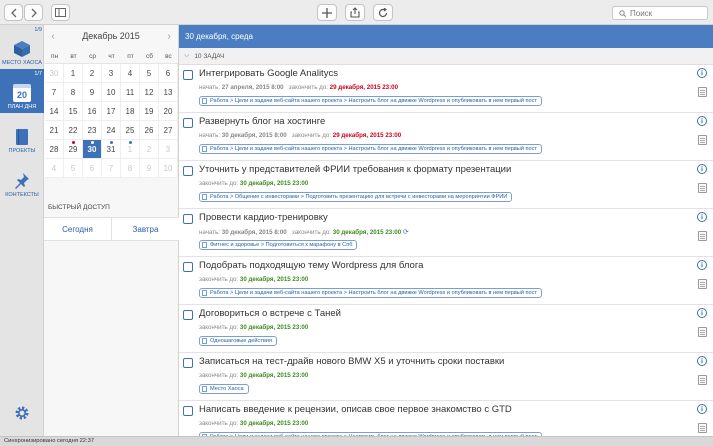 The height and width of the screenshot is (446, 713). Describe the element at coordinates (78, 229) in the screenshot. I see `today-button: Сегодня` at that location.